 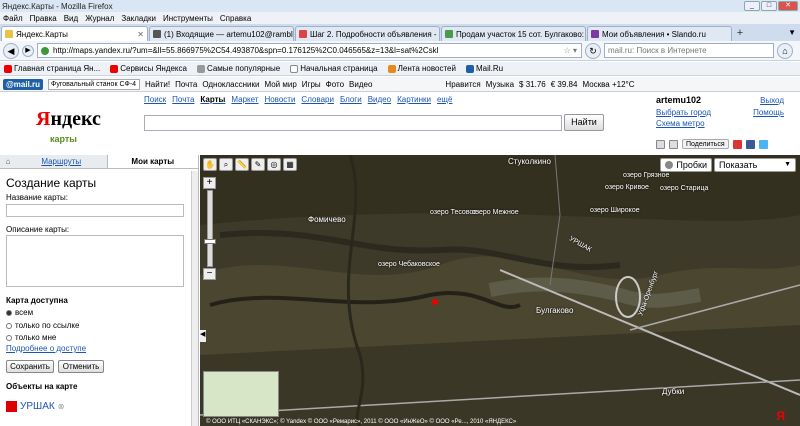 I want to click on print-tool-icon: ▦, so click(x=290, y=164).